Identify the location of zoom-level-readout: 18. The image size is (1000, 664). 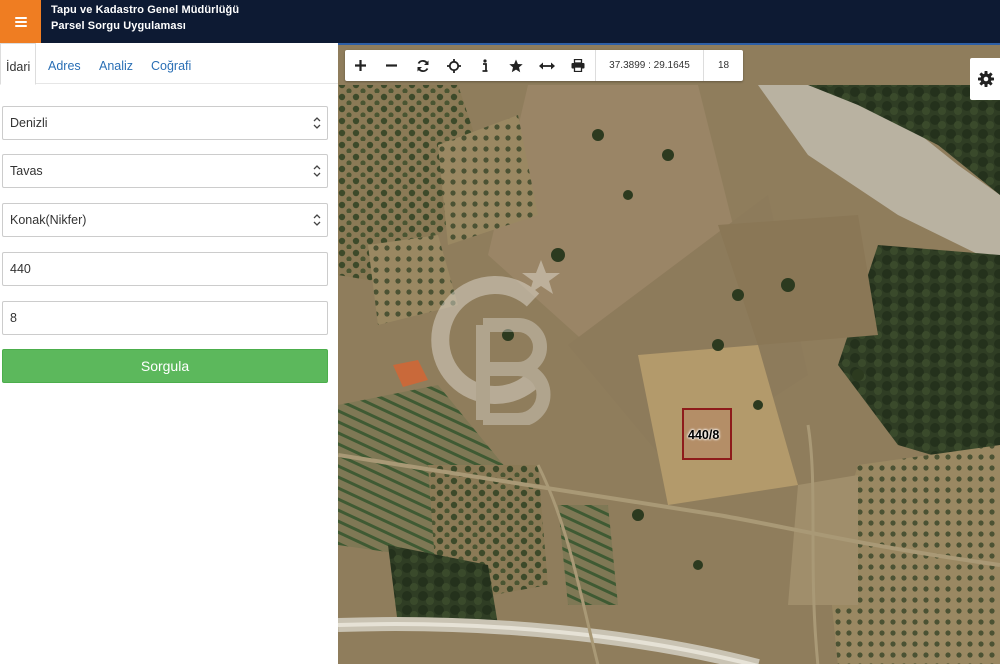
(723, 65).